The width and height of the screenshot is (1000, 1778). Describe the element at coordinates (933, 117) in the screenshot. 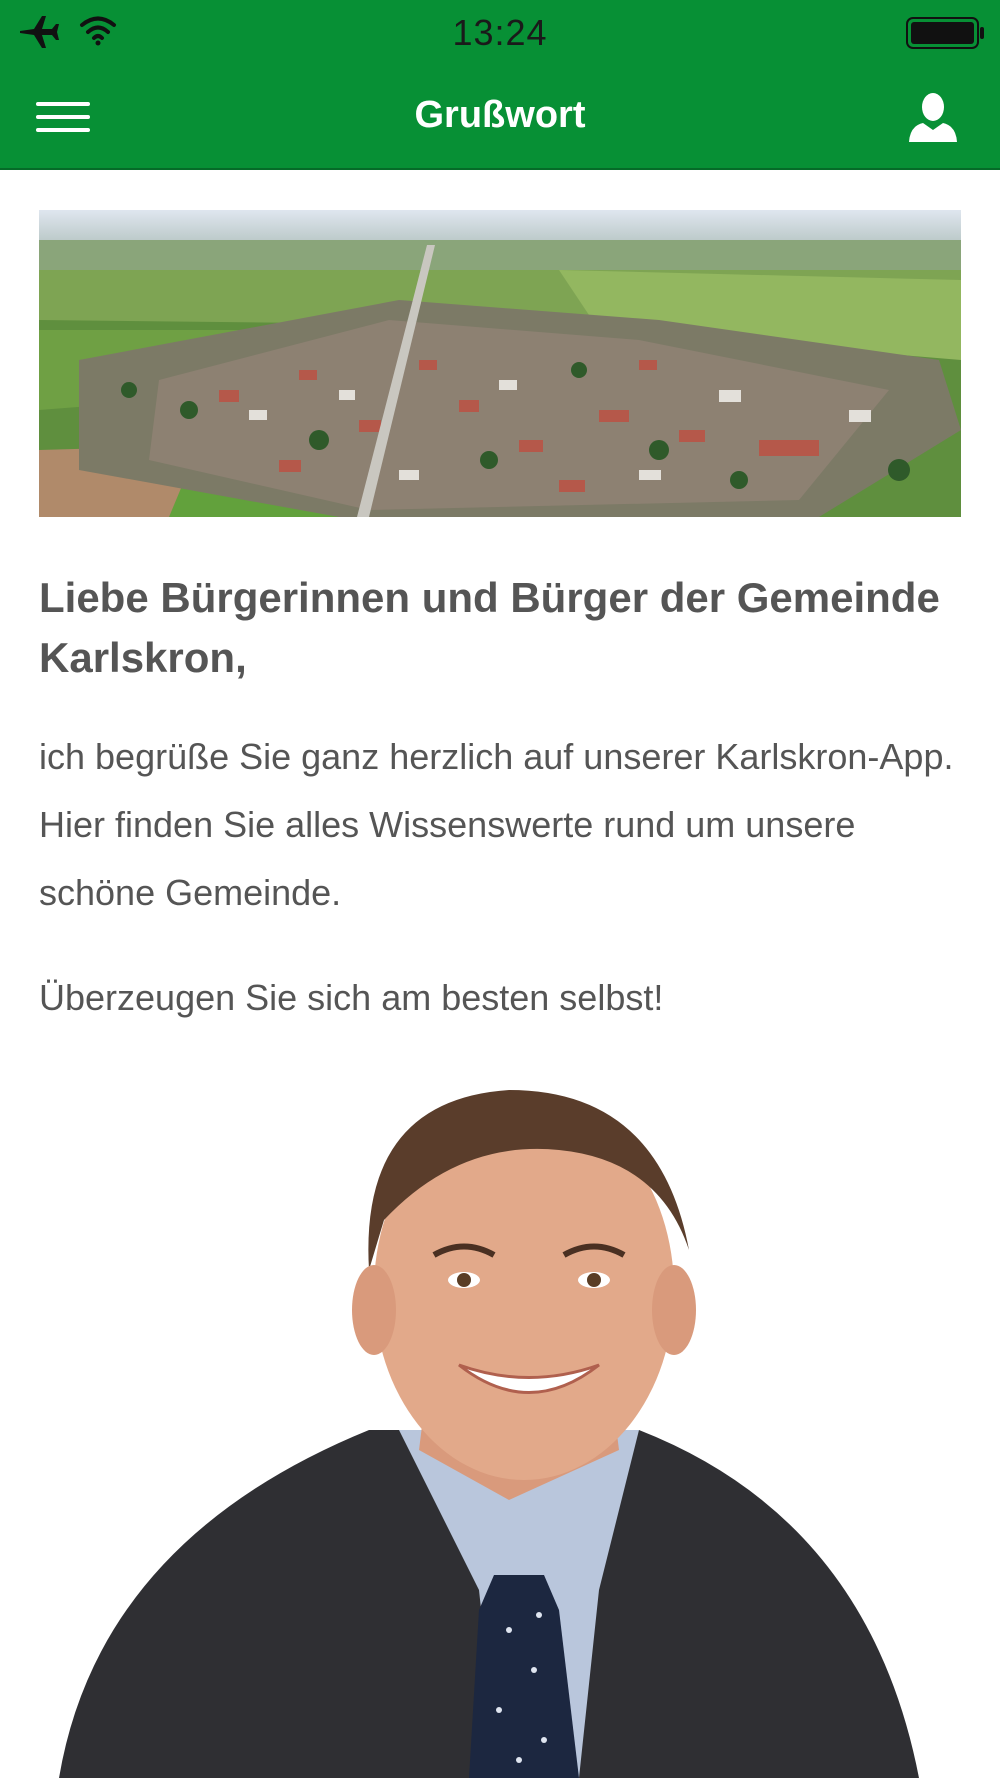

I see `user-icon` at that location.